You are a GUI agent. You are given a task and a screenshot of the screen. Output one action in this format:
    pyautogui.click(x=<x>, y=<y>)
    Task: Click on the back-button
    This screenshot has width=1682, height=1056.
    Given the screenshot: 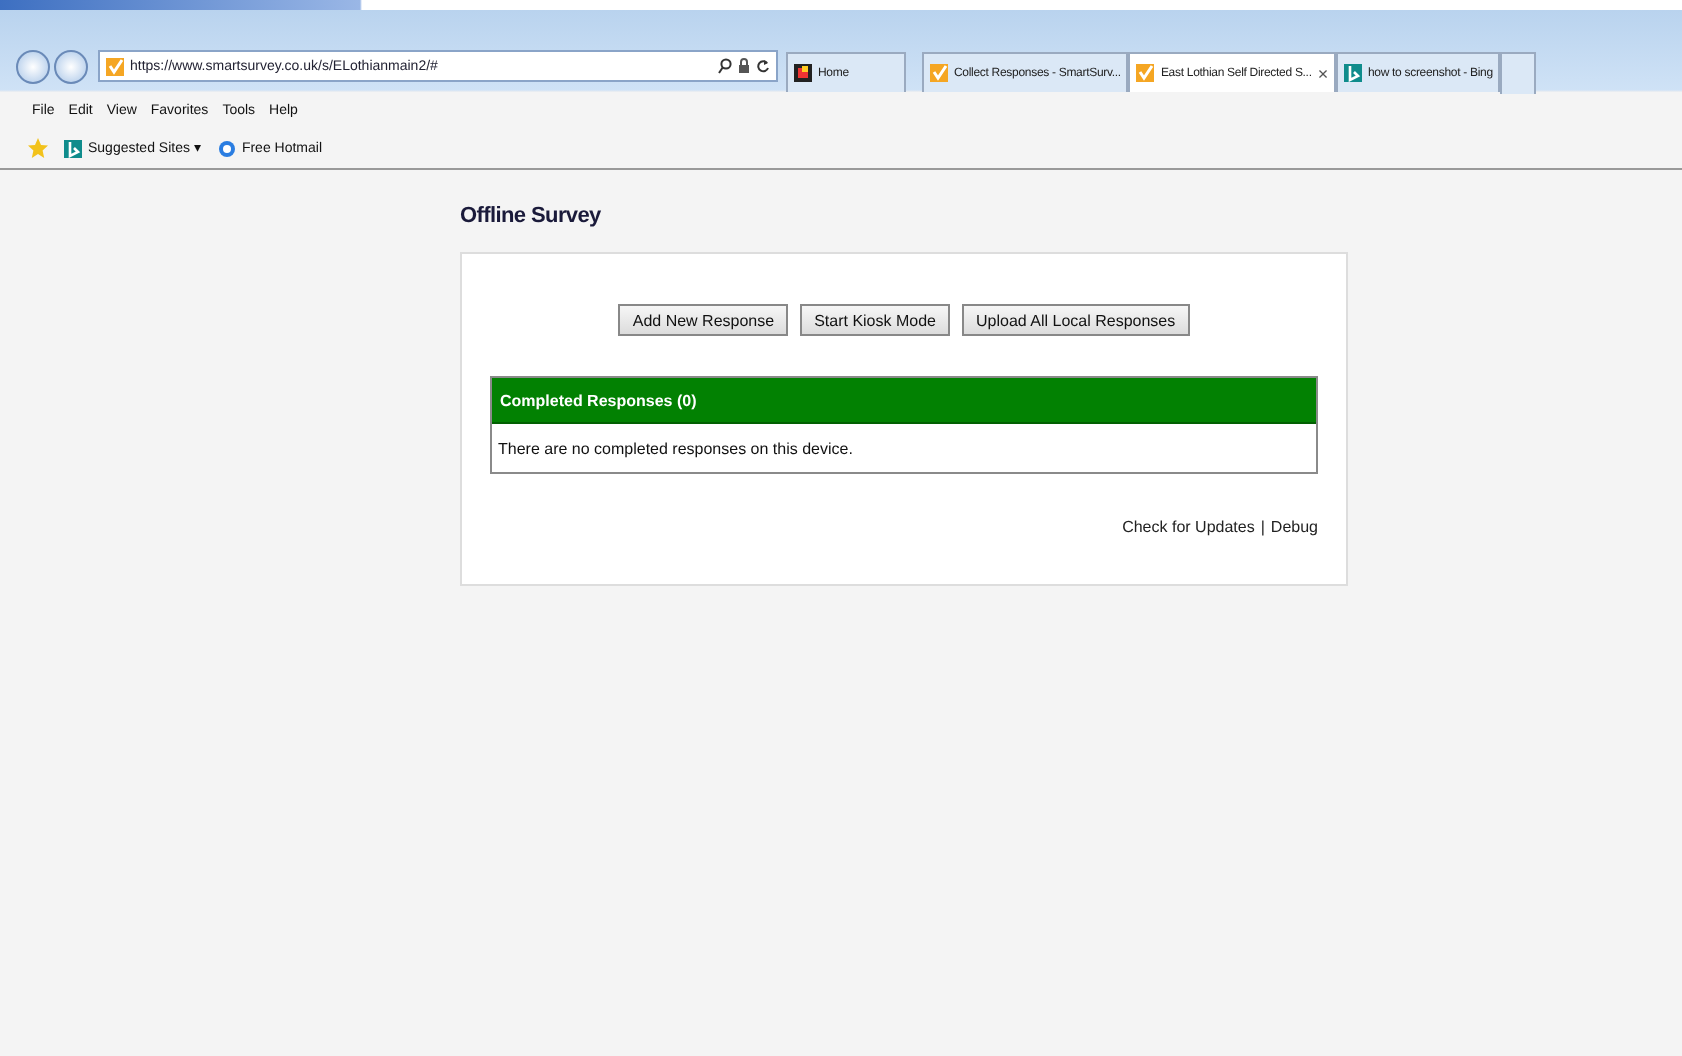 What is the action you would take?
    pyautogui.click(x=33, y=66)
    